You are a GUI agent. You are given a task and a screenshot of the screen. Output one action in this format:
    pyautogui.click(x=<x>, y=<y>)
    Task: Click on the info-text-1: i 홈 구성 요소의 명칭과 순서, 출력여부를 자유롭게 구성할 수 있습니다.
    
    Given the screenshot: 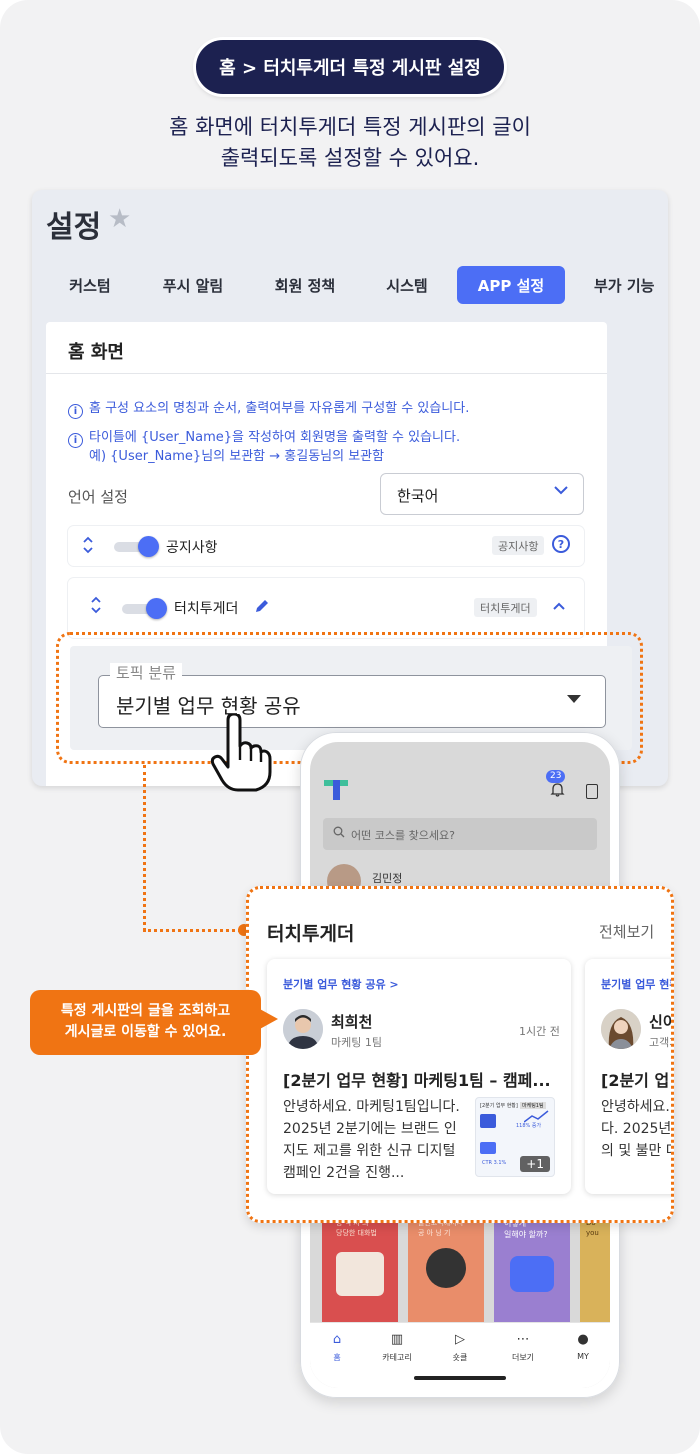 What is the action you would take?
    pyautogui.click(x=268, y=409)
    